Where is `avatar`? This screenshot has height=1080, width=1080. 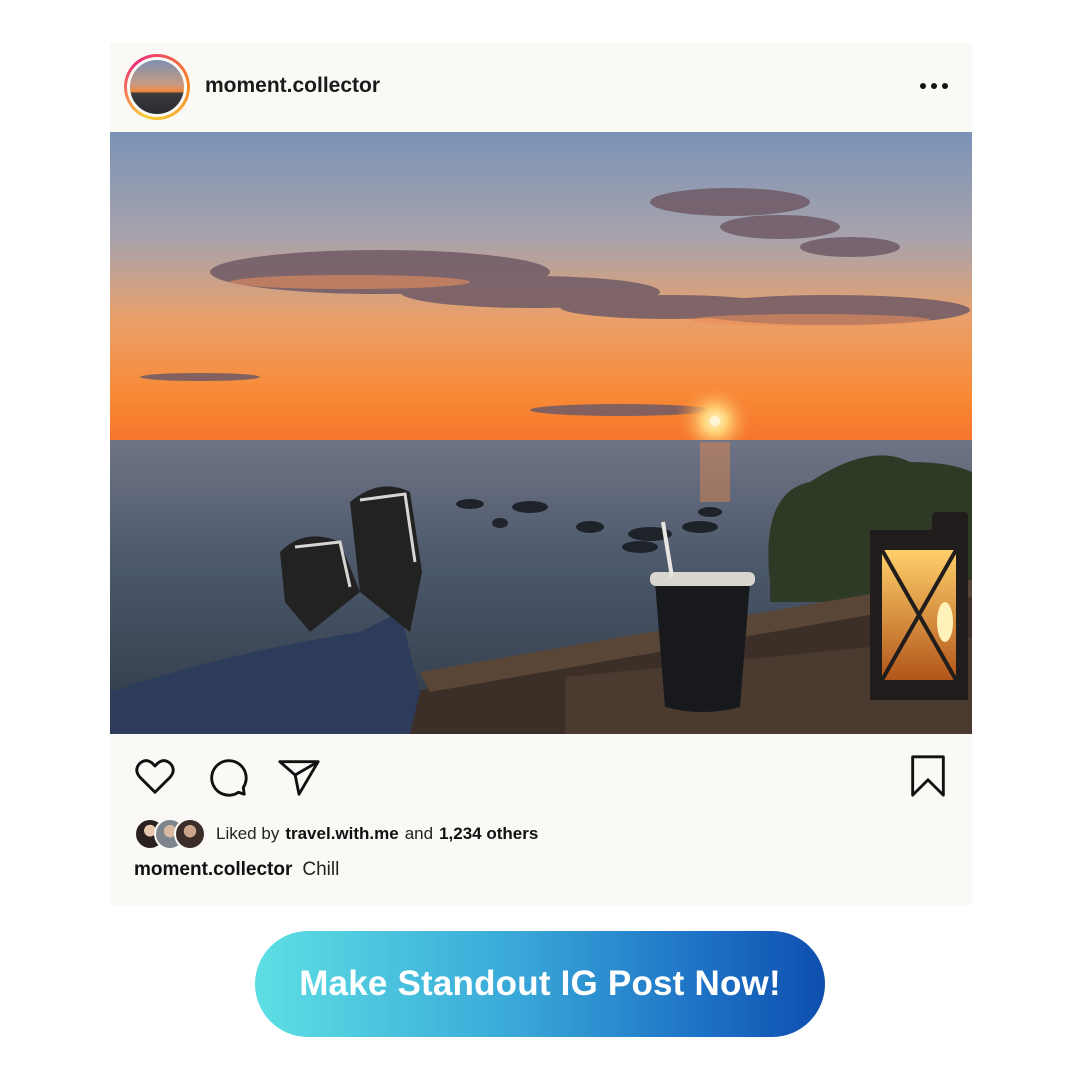
avatar is located at coordinates (190, 834).